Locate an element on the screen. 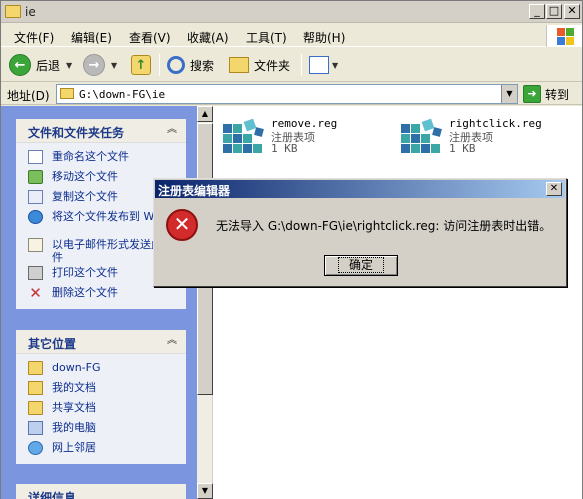 The image size is (583, 499). views-button: ▼ is located at coordinates (323, 65).